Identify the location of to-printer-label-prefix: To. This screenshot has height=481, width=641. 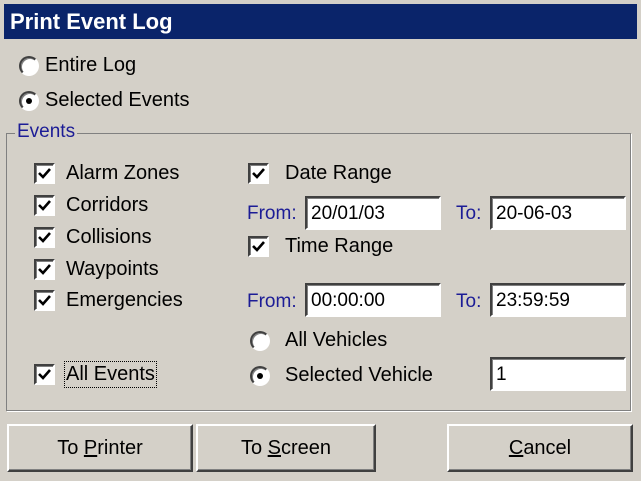
(70, 447).